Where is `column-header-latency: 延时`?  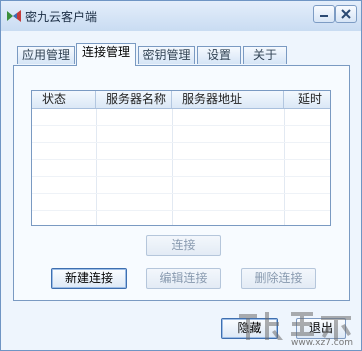 column-header-latency: 延时 is located at coordinates (307, 99).